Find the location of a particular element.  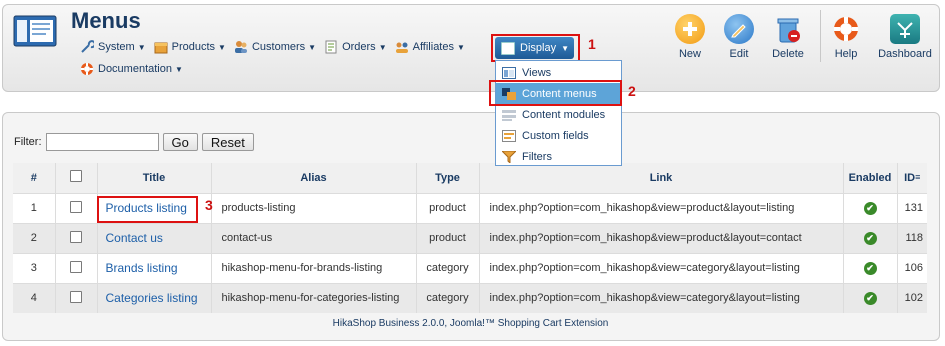

row-id: 118 is located at coordinates (912, 237).